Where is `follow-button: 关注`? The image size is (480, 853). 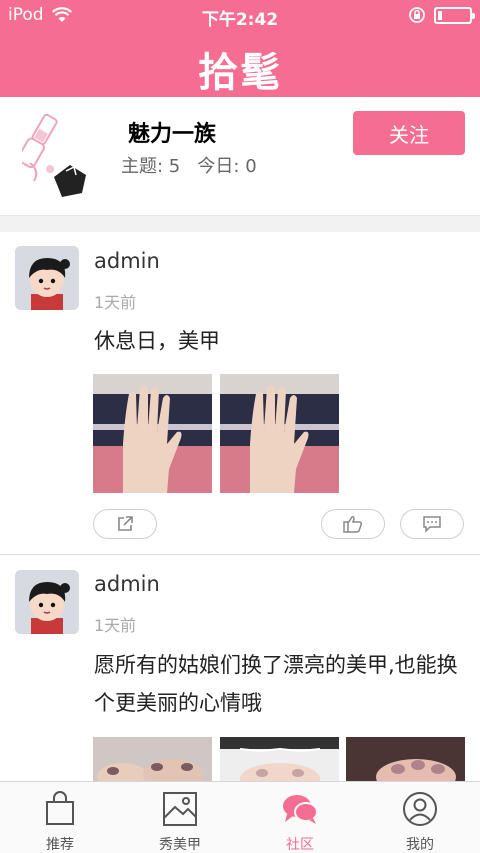
follow-button: 关注 is located at coordinates (409, 133).